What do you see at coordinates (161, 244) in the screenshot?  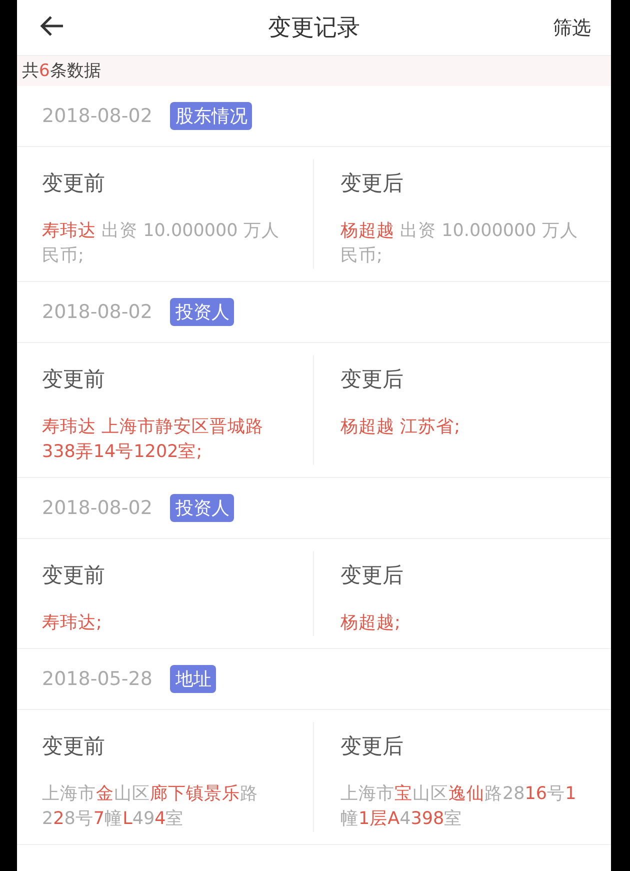 I see `before-value: 寿玮达 出资 10.000000 万人民币;` at bounding box center [161, 244].